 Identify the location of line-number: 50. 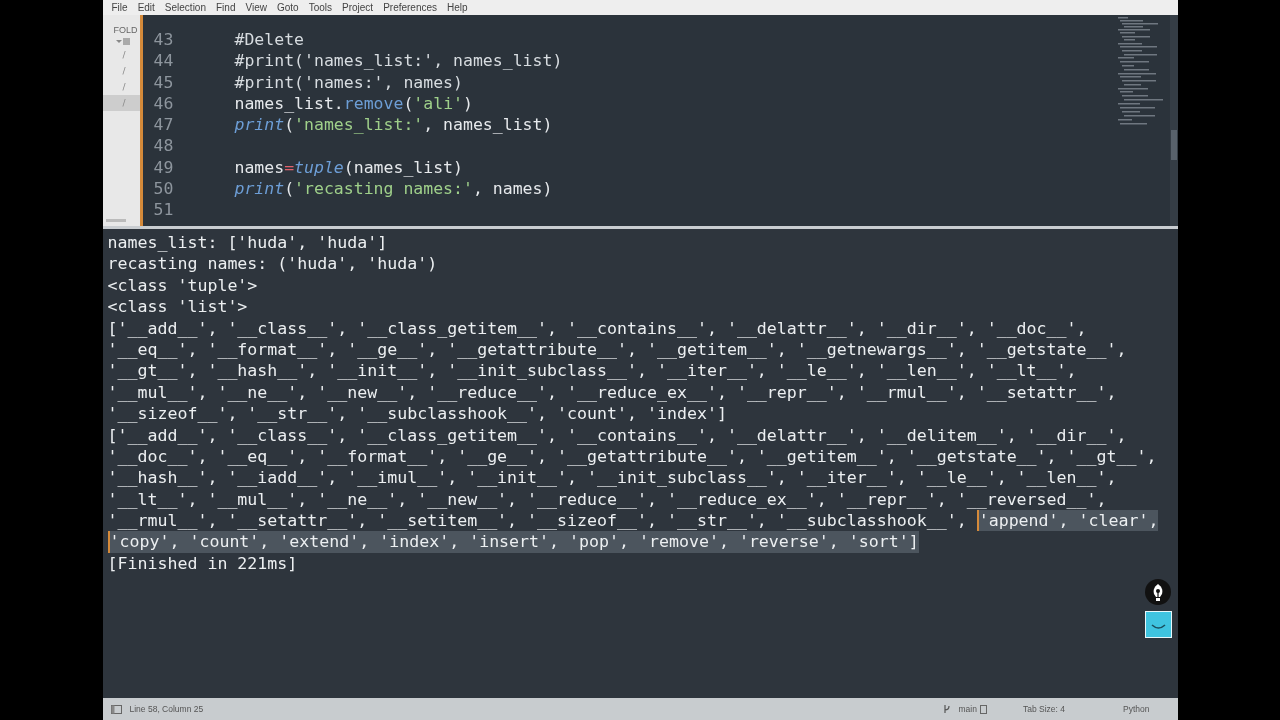
(163, 189).